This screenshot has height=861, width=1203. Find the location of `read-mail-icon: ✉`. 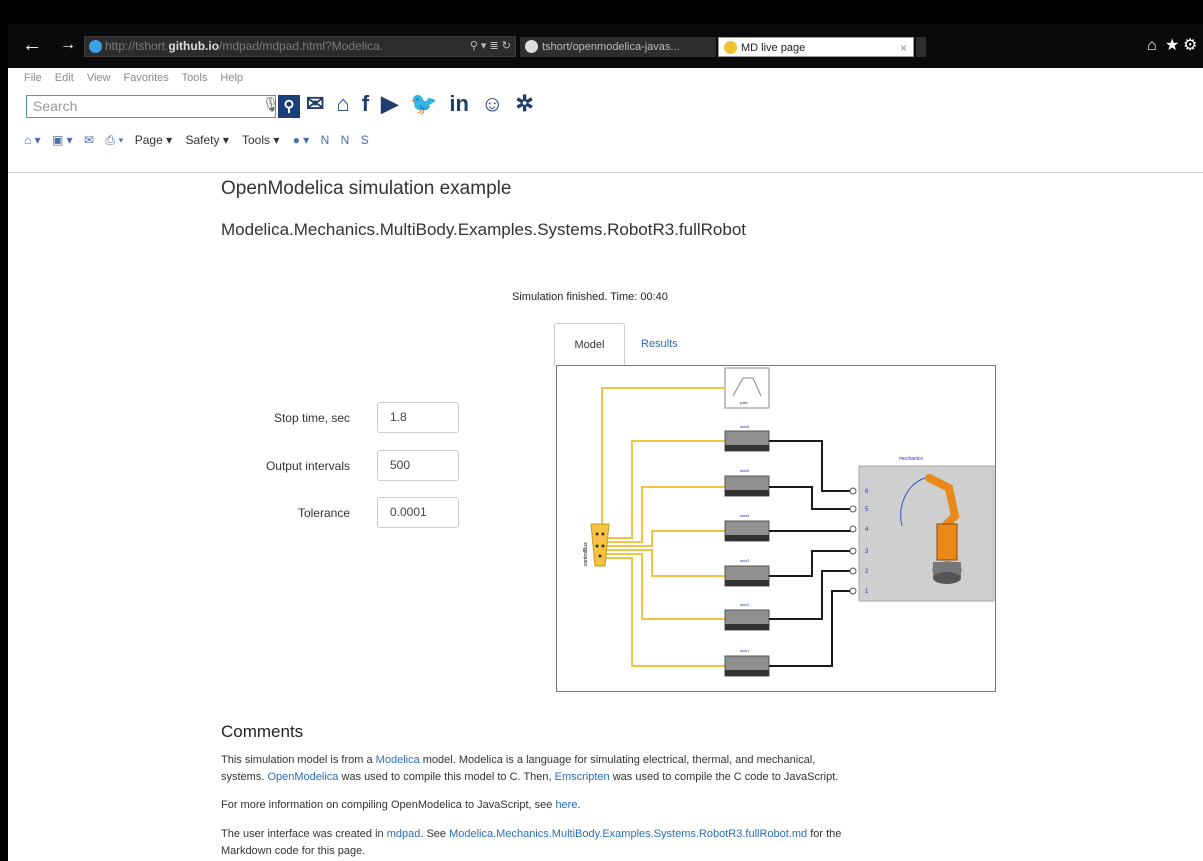

read-mail-icon: ✉ is located at coordinates (89, 140).